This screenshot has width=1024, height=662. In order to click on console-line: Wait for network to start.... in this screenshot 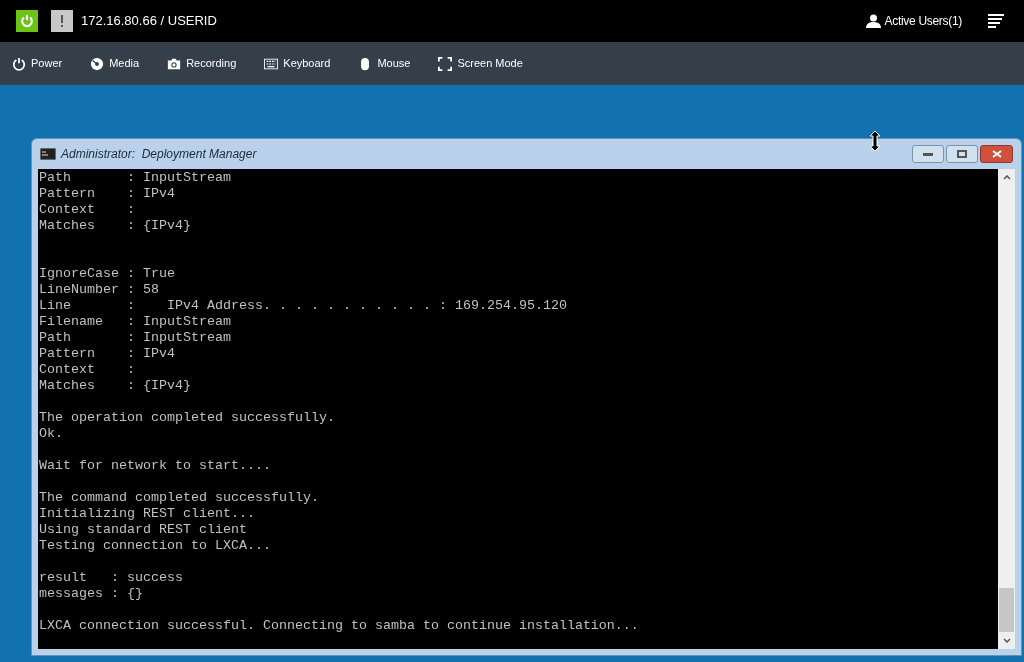, I will do `click(155, 466)`.